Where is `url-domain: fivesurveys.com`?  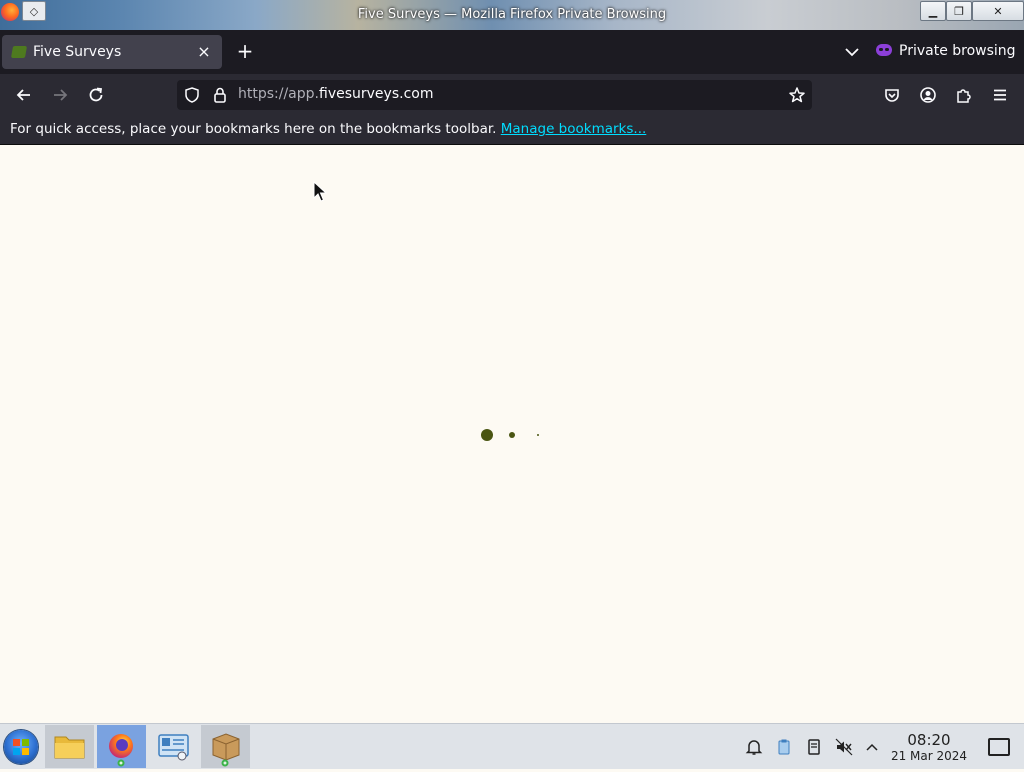 url-domain: fivesurveys.com is located at coordinates (376, 94).